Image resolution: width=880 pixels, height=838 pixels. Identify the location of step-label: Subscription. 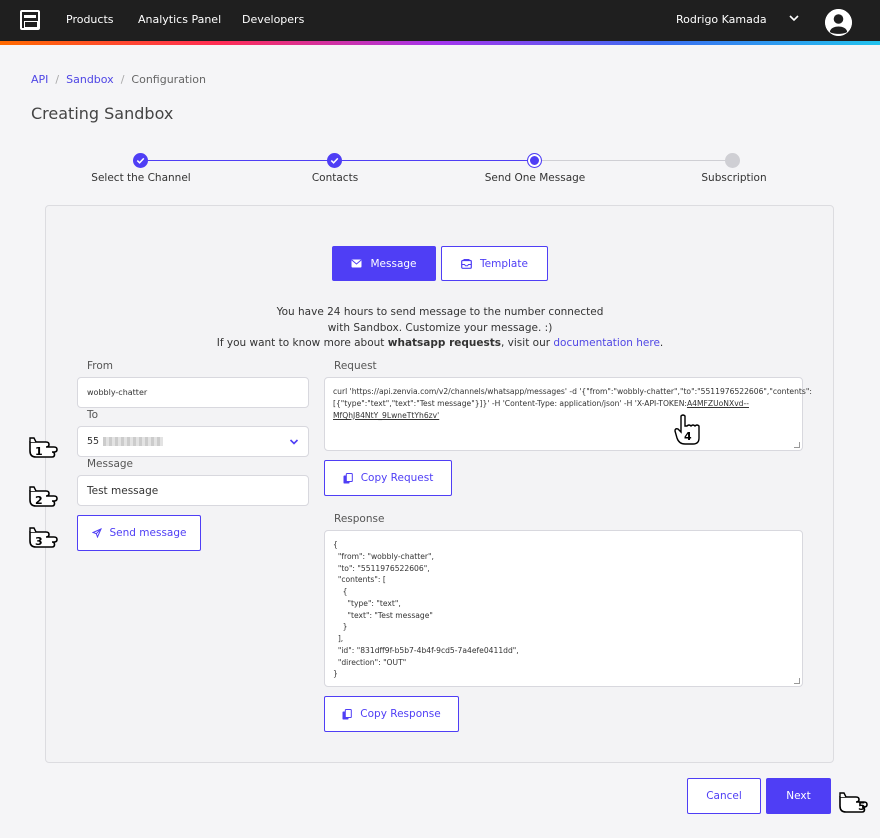
(734, 178).